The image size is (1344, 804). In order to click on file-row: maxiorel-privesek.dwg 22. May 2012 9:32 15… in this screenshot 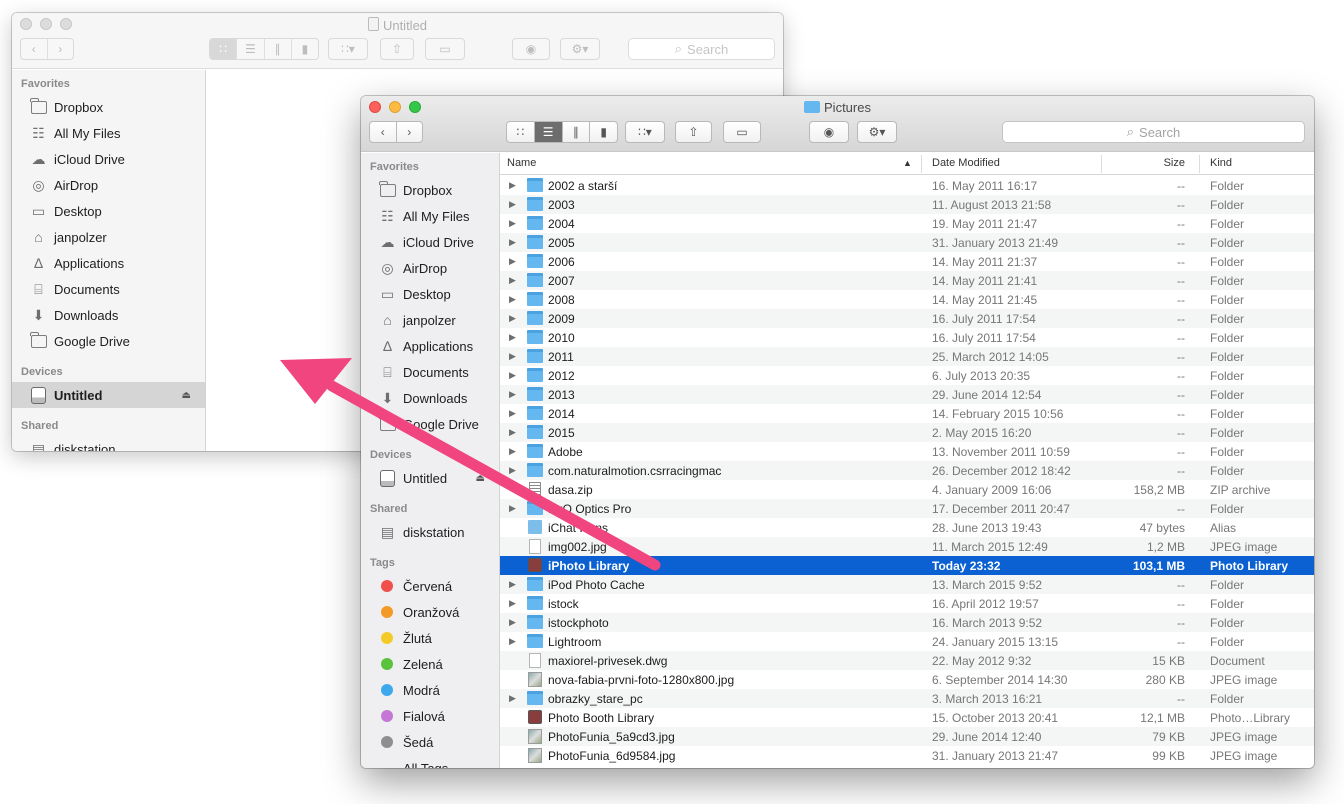, I will do `click(907, 660)`.